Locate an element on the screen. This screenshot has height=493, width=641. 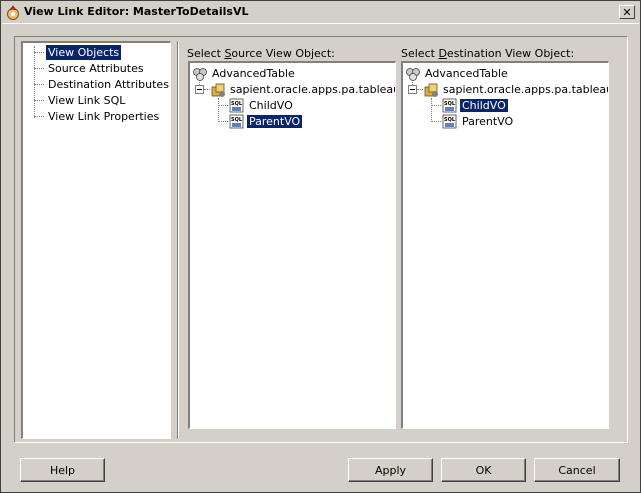
help-button: Help is located at coordinates (62, 470).